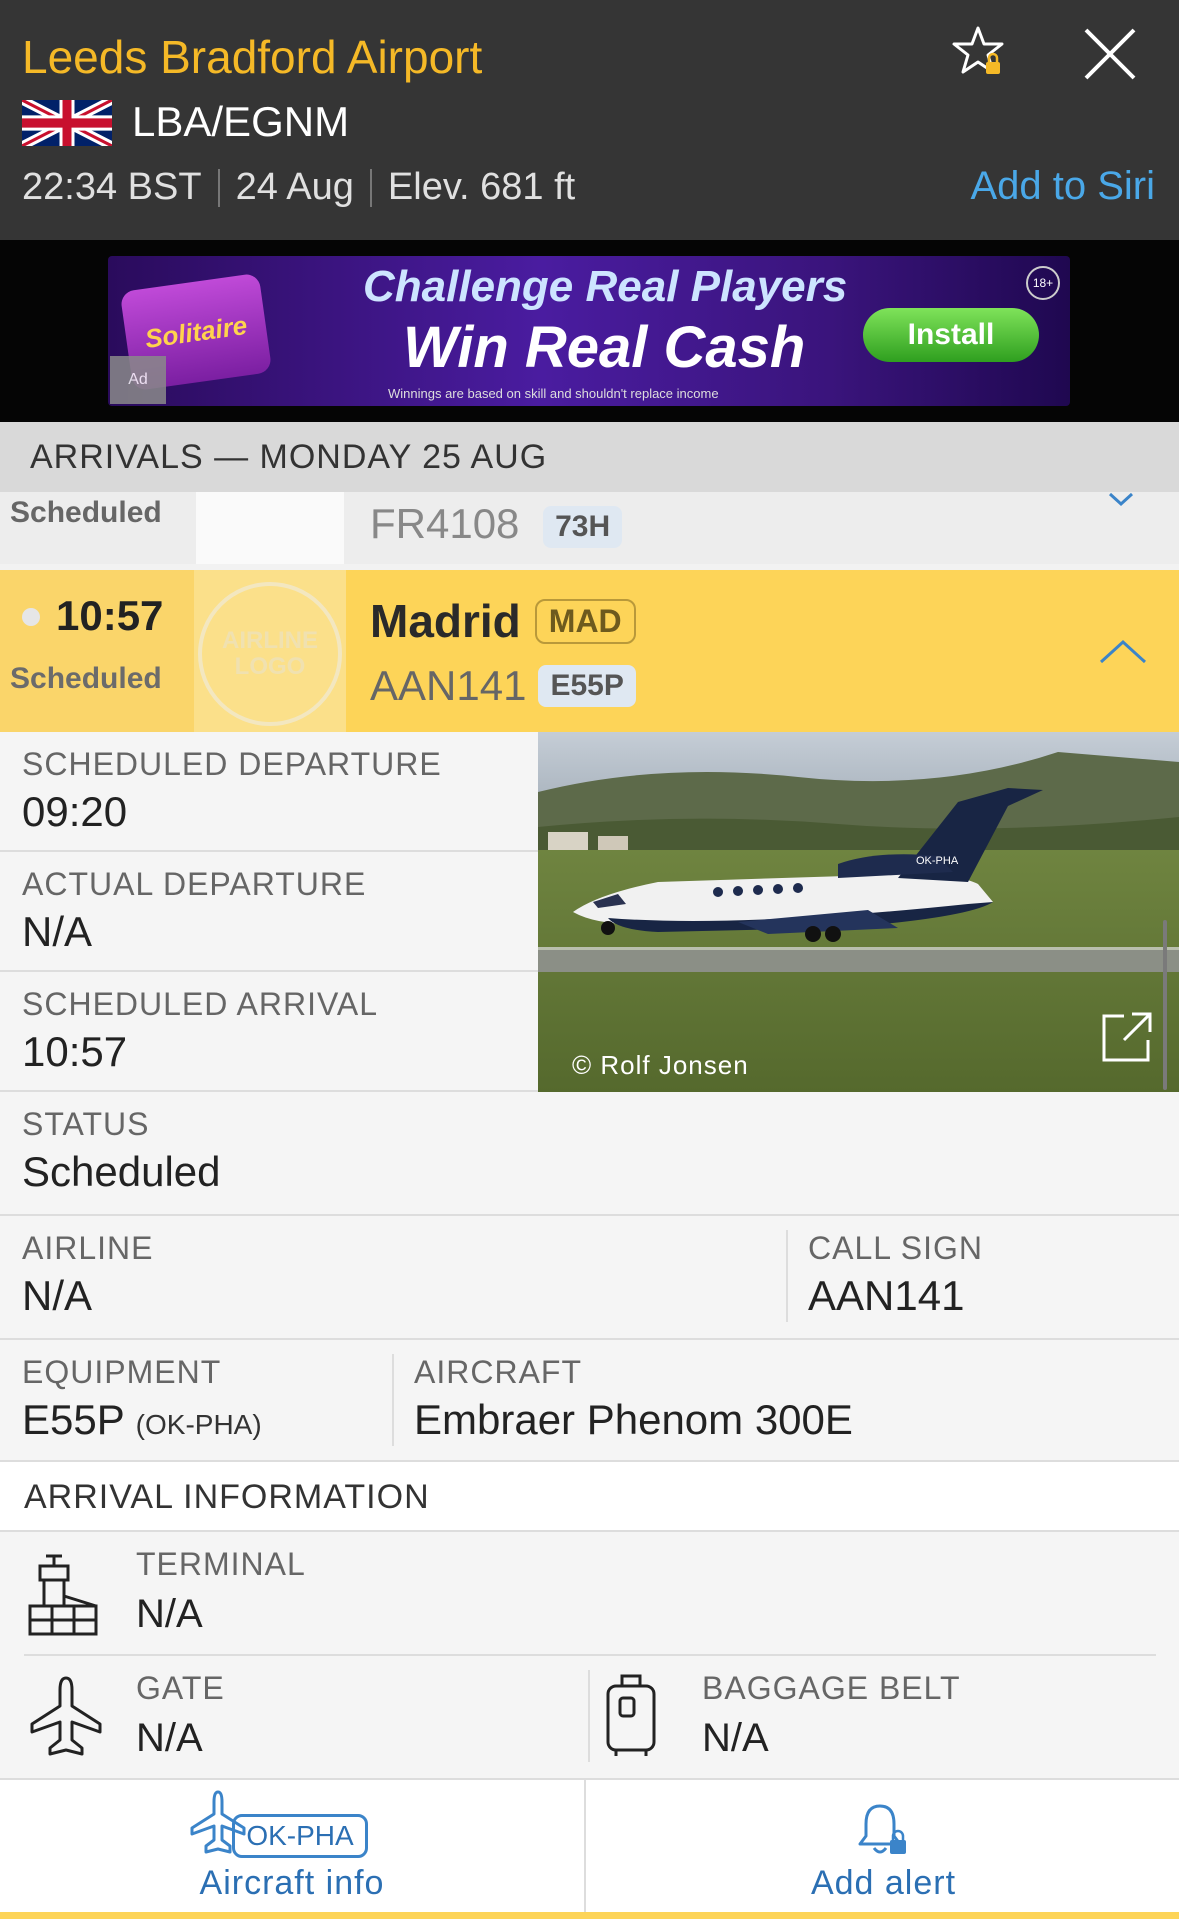 The height and width of the screenshot is (1919, 1179). I want to click on arrival-information-header: ARRIVAL INFORMATION, so click(589, 1497).